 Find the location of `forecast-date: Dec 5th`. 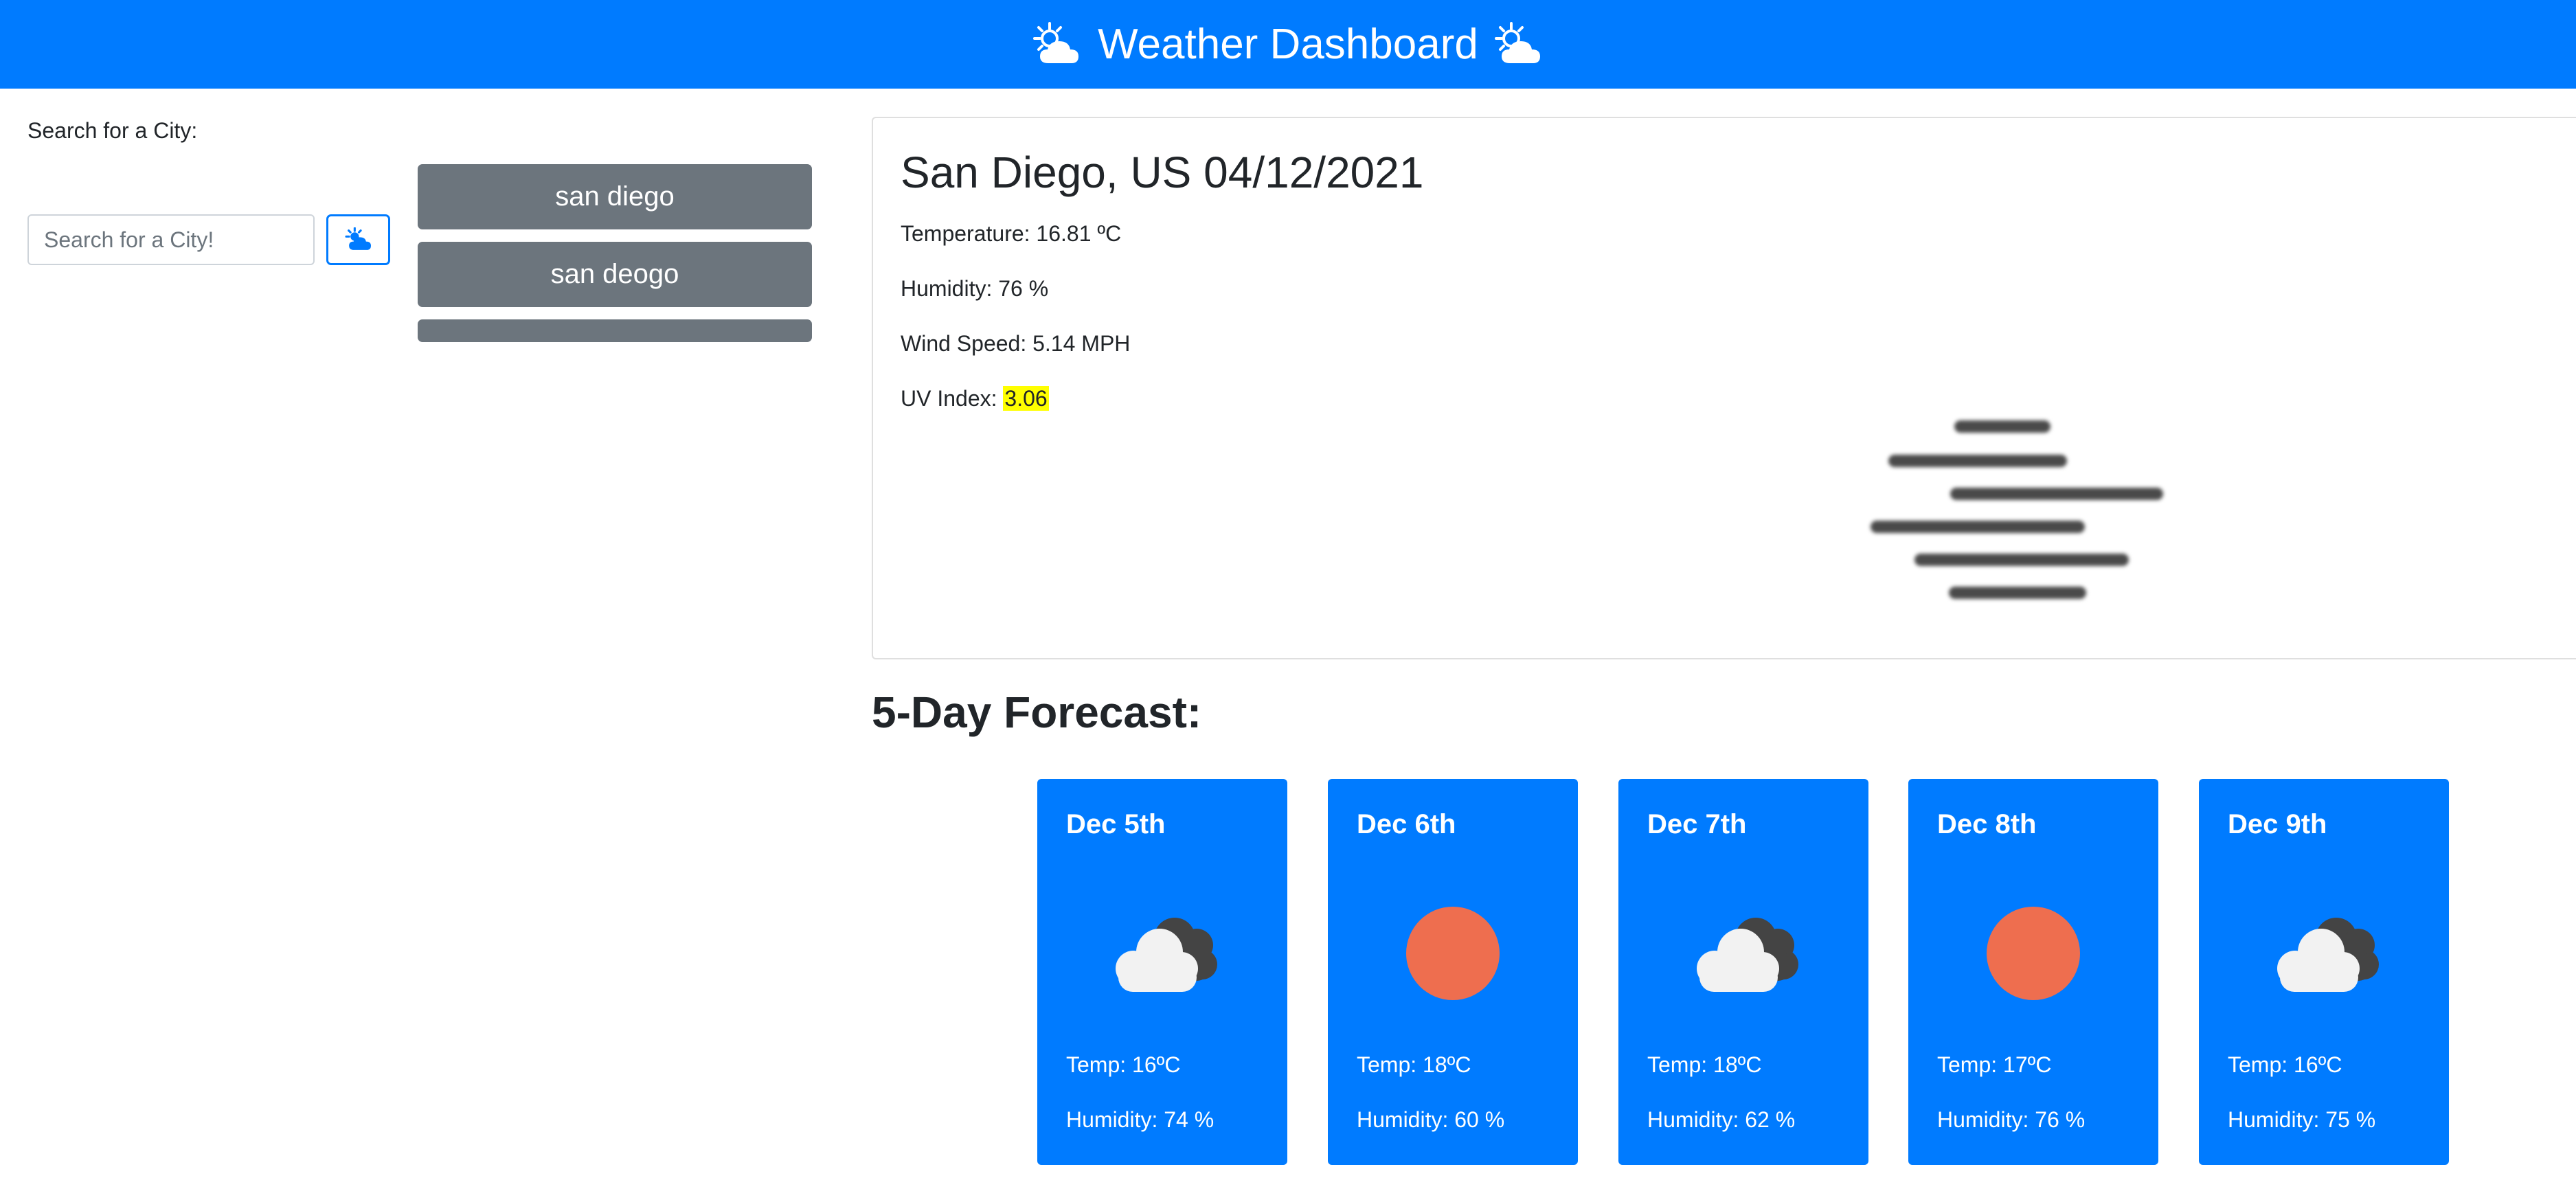

forecast-date: Dec 5th is located at coordinates (1116, 824).